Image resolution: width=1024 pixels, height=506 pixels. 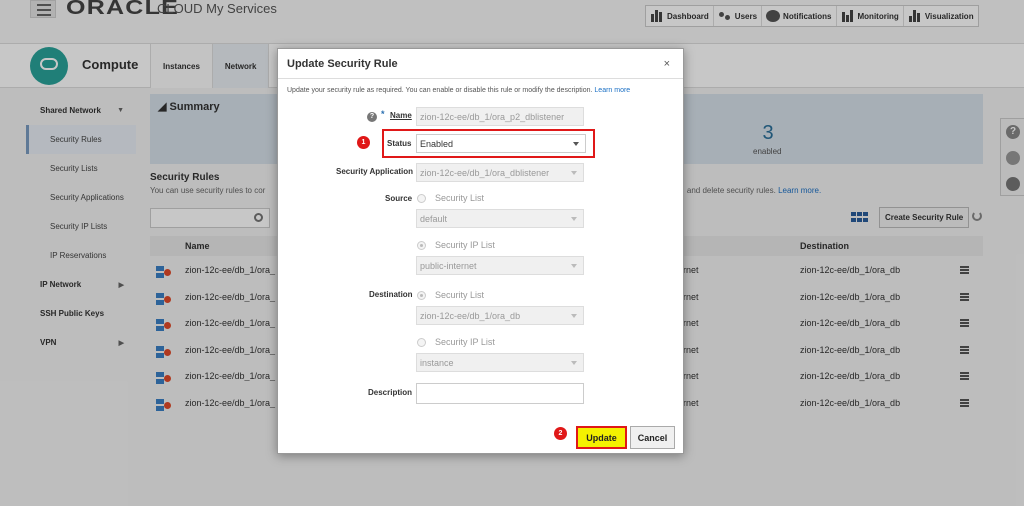 I want to click on destination-security-ip-list-select: instance, so click(x=500, y=362).